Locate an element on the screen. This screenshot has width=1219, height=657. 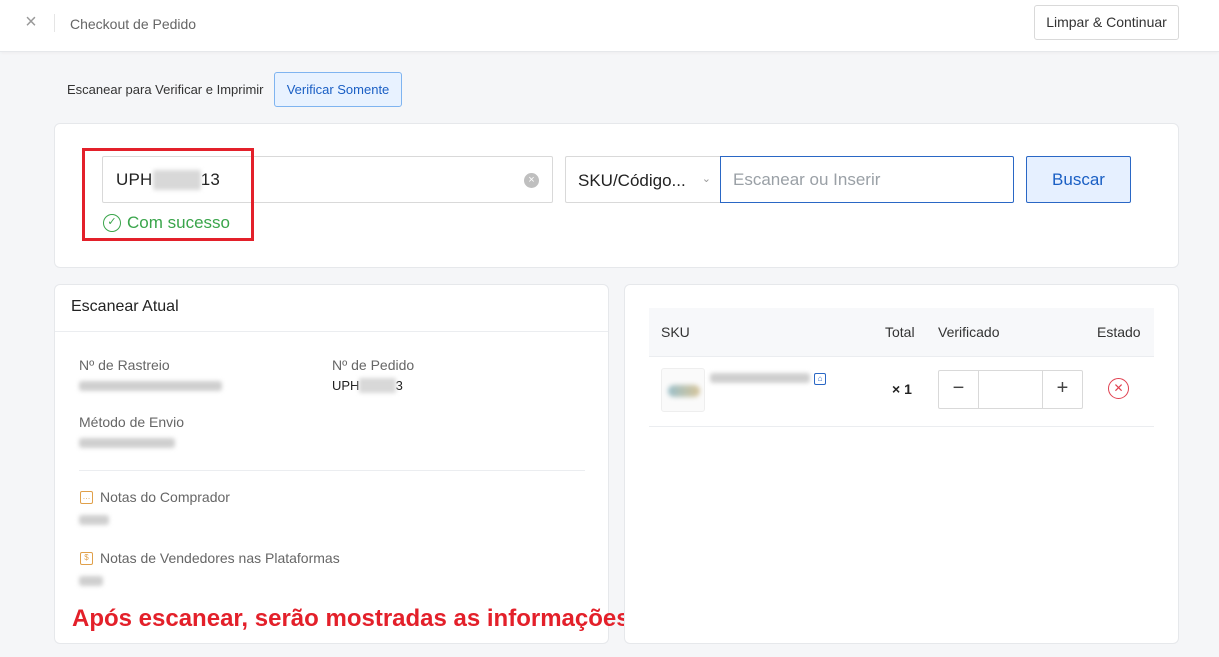
success-text: Com sucesso is located at coordinates (178, 222).